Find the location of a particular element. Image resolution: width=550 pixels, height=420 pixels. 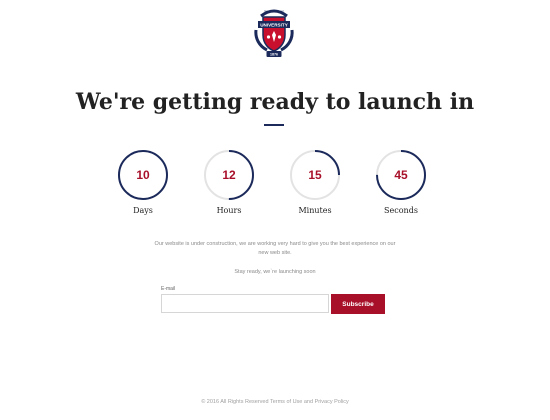

logo-banner-text: UNIVERSITY is located at coordinates (274, 25).